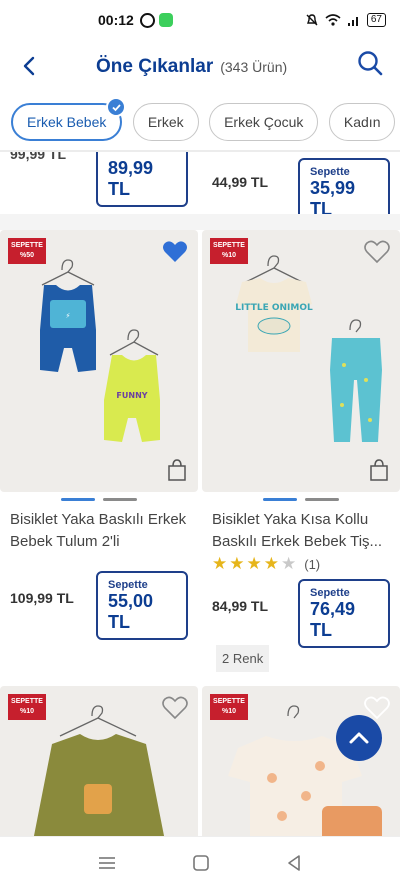 This screenshot has height=888, width=400. Describe the element at coordinates (289, 563) in the screenshot. I see `star-empty-icon: ★` at that location.